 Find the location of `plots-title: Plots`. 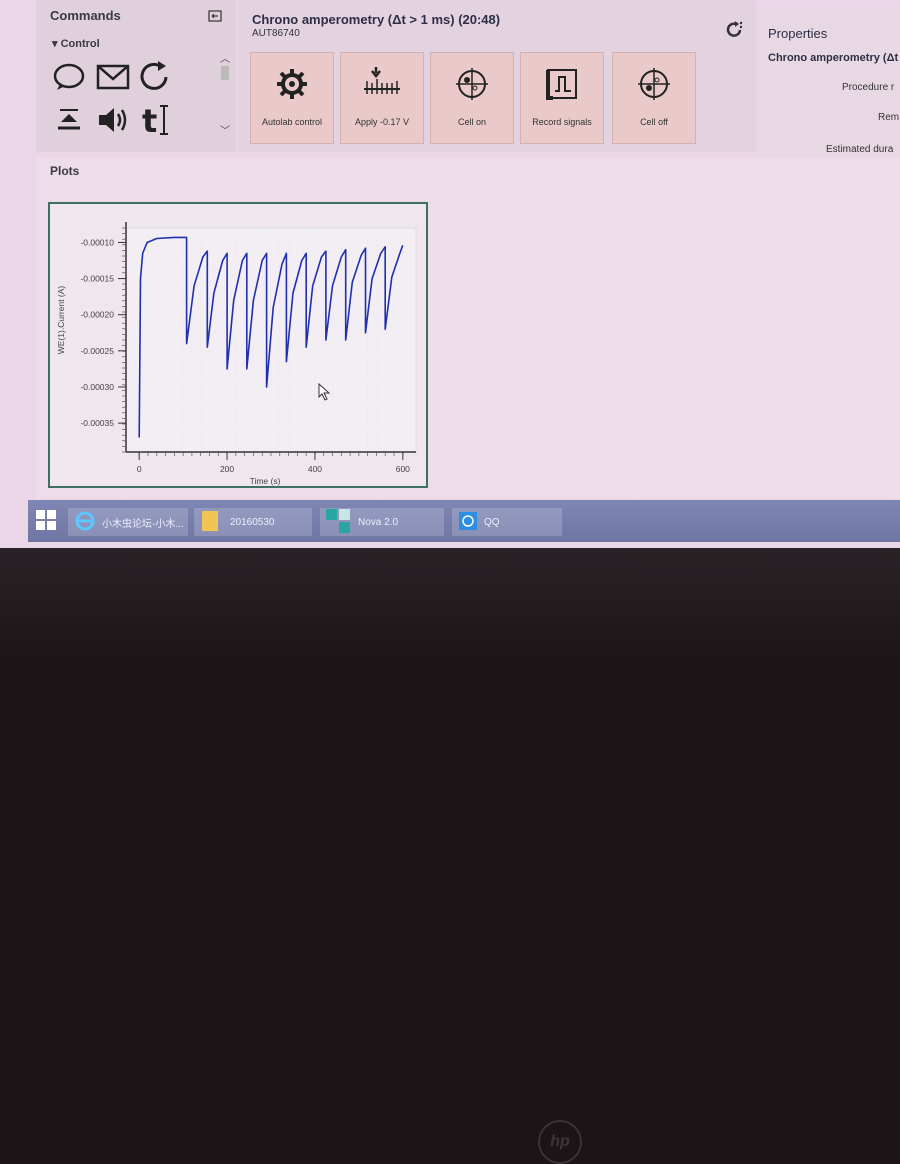

plots-title: Plots is located at coordinates (65, 171).